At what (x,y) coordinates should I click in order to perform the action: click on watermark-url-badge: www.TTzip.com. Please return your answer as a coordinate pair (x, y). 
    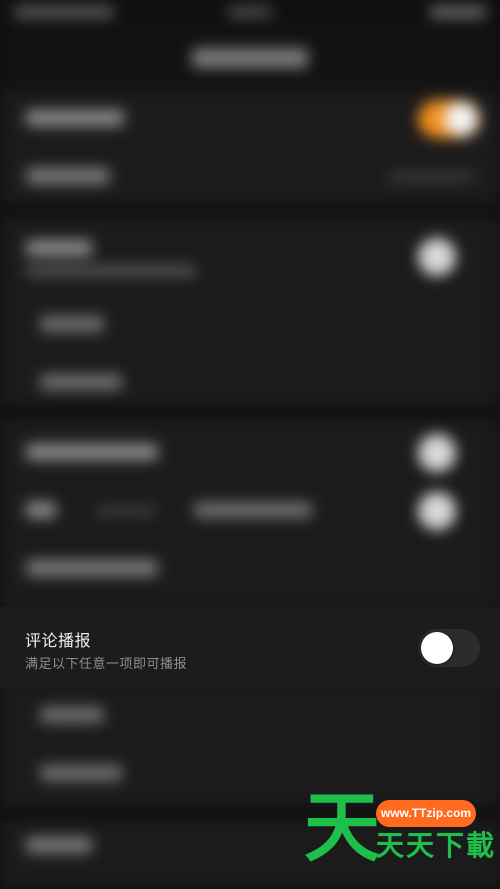
    Looking at the image, I should click on (426, 813).